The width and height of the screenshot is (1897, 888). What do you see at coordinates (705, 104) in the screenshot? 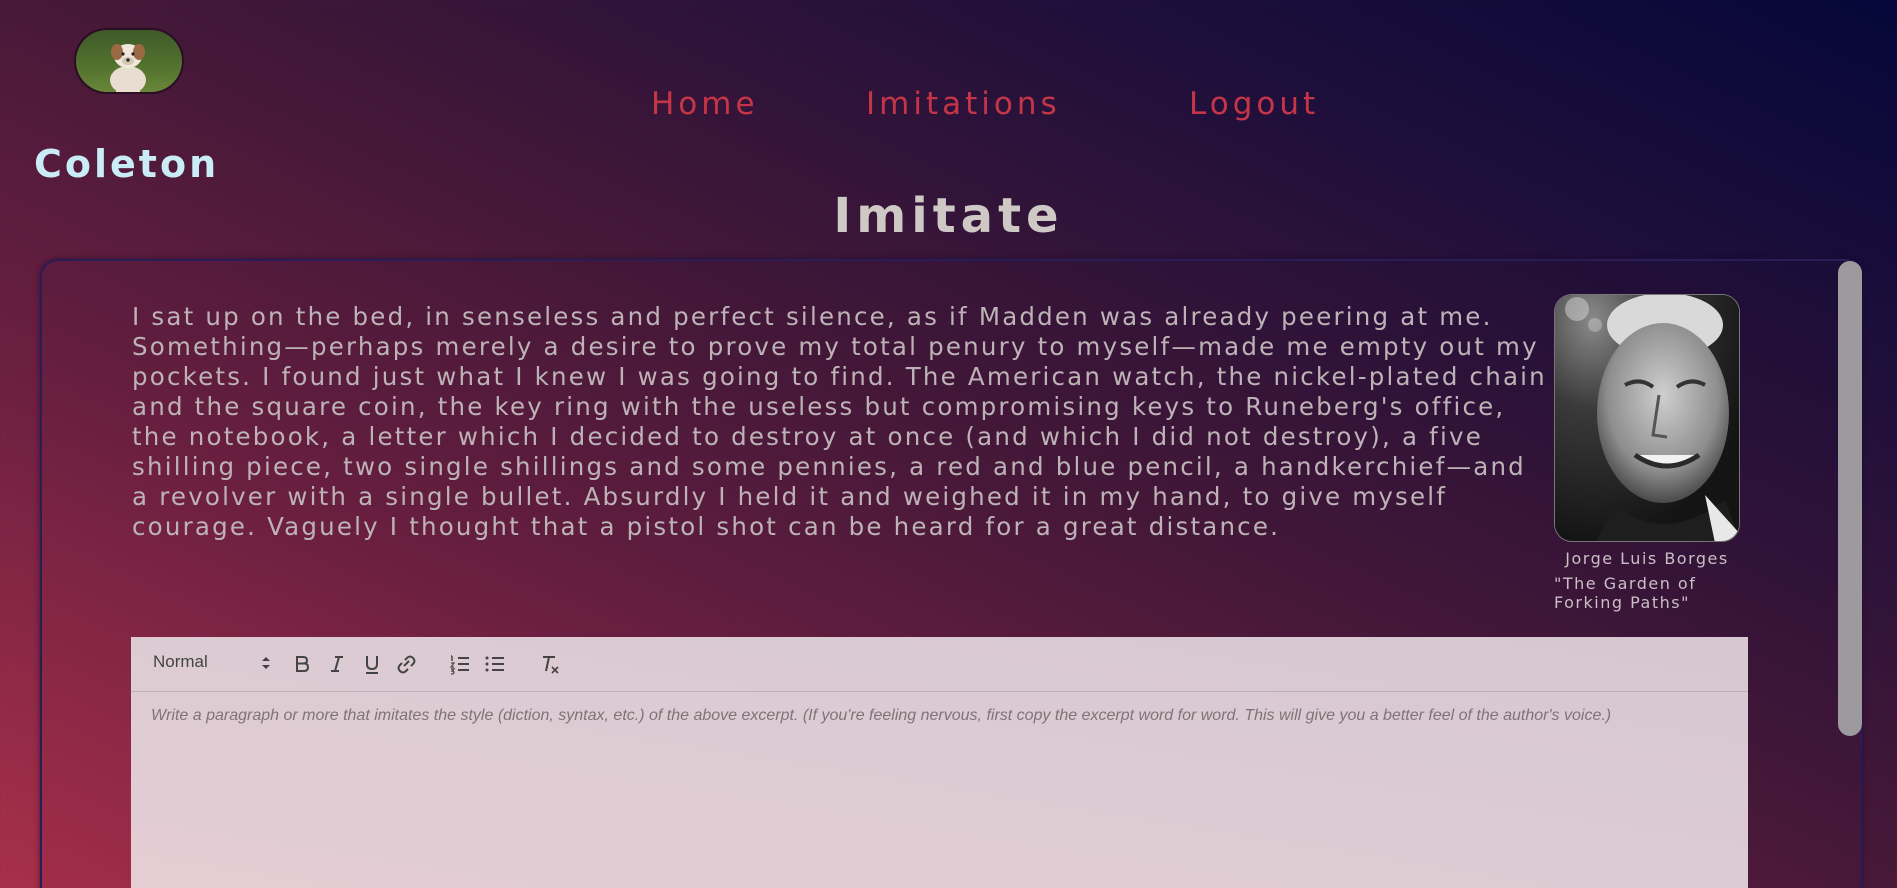
I see `nav-home-link: Home` at bounding box center [705, 104].